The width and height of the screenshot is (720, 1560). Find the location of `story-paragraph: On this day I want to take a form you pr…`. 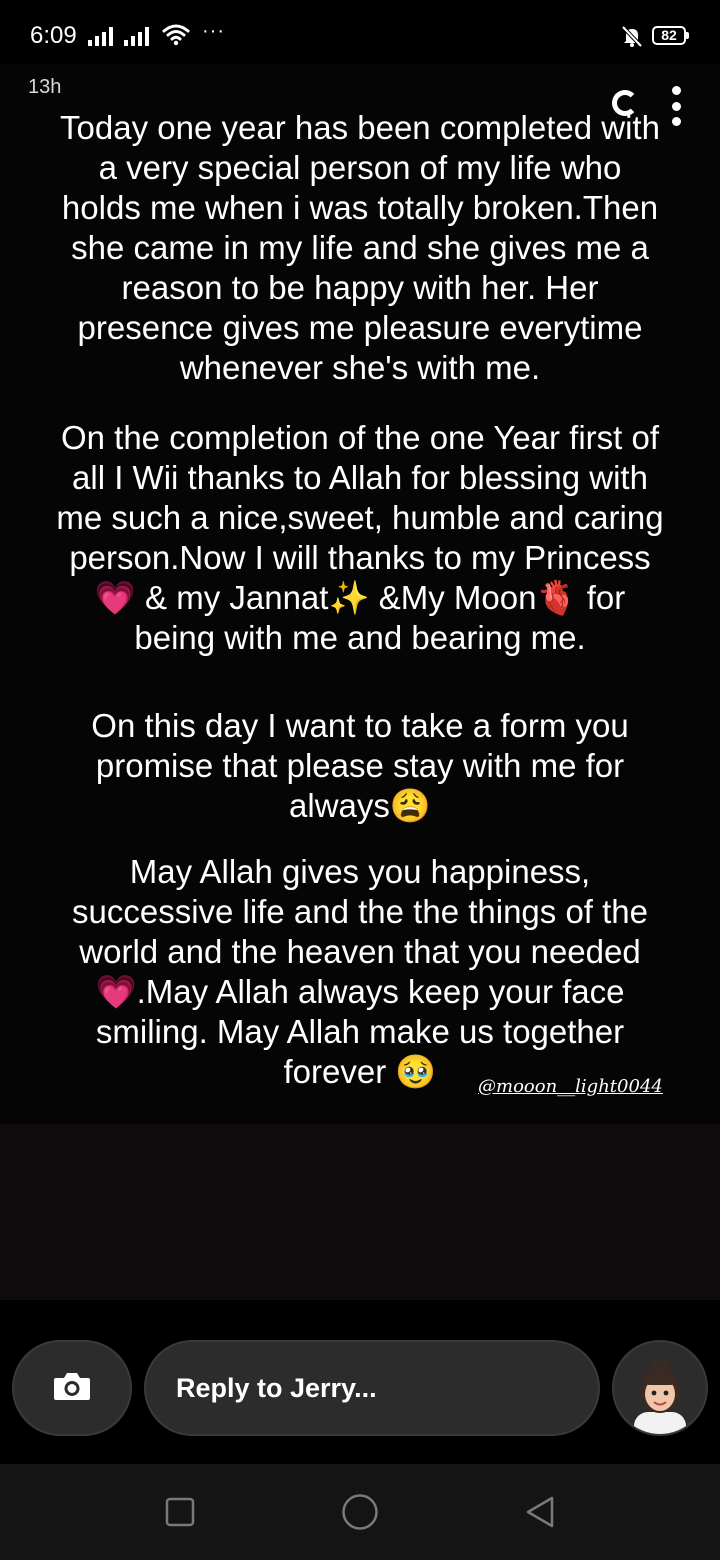

story-paragraph: On this day I want to take a form you pr… is located at coordinates (360, 765).